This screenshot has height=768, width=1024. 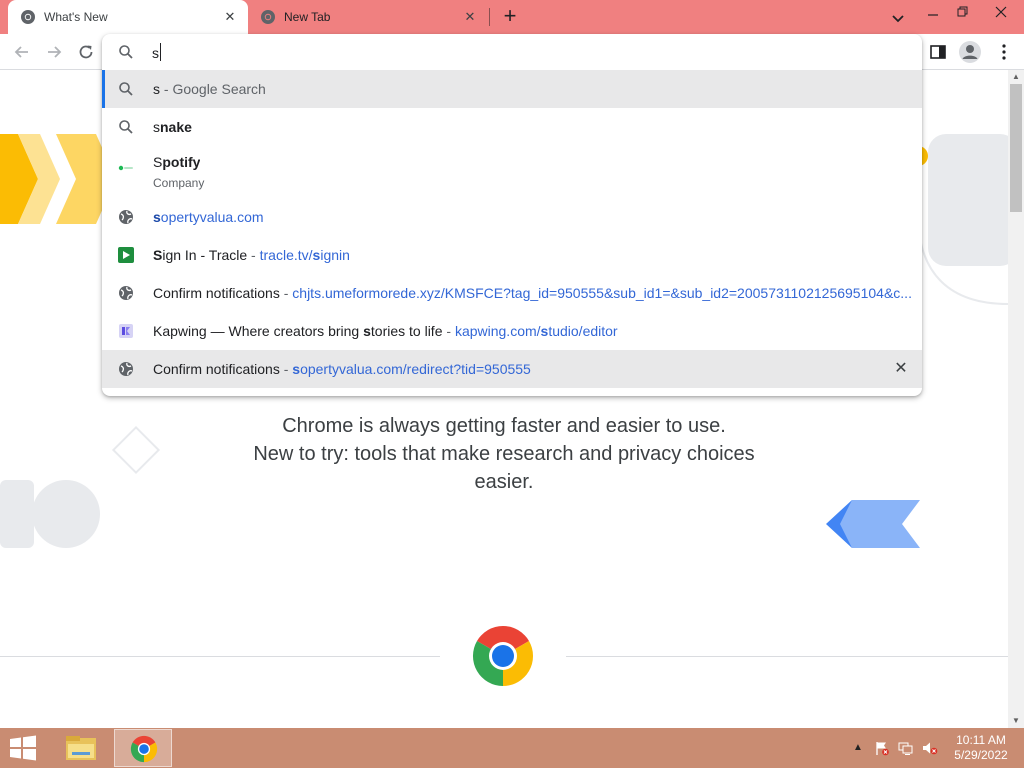 I want to click on suggestion-text: Sign In - Tracle - tracle.tv/signin, so click(x=251, y=255).